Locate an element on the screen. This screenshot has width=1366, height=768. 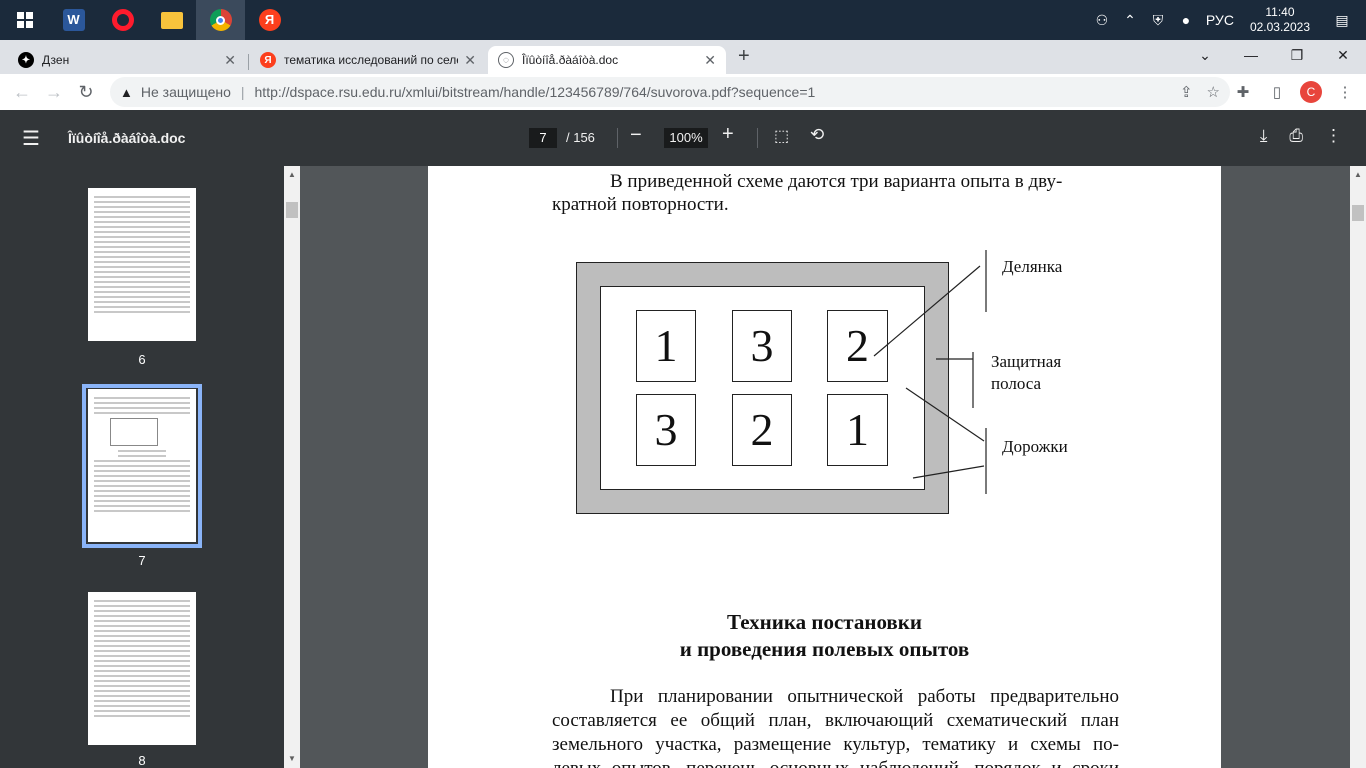
file-explorer-icon is located at coordinates (171, 20).